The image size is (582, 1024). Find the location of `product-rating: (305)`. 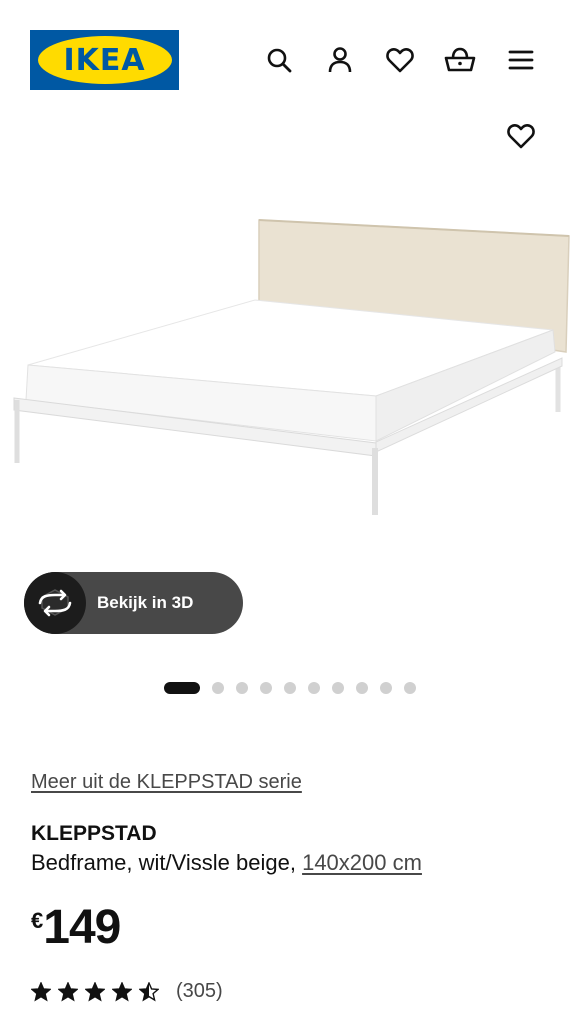

product-rating: (305) is located at coordinates (127, 991).